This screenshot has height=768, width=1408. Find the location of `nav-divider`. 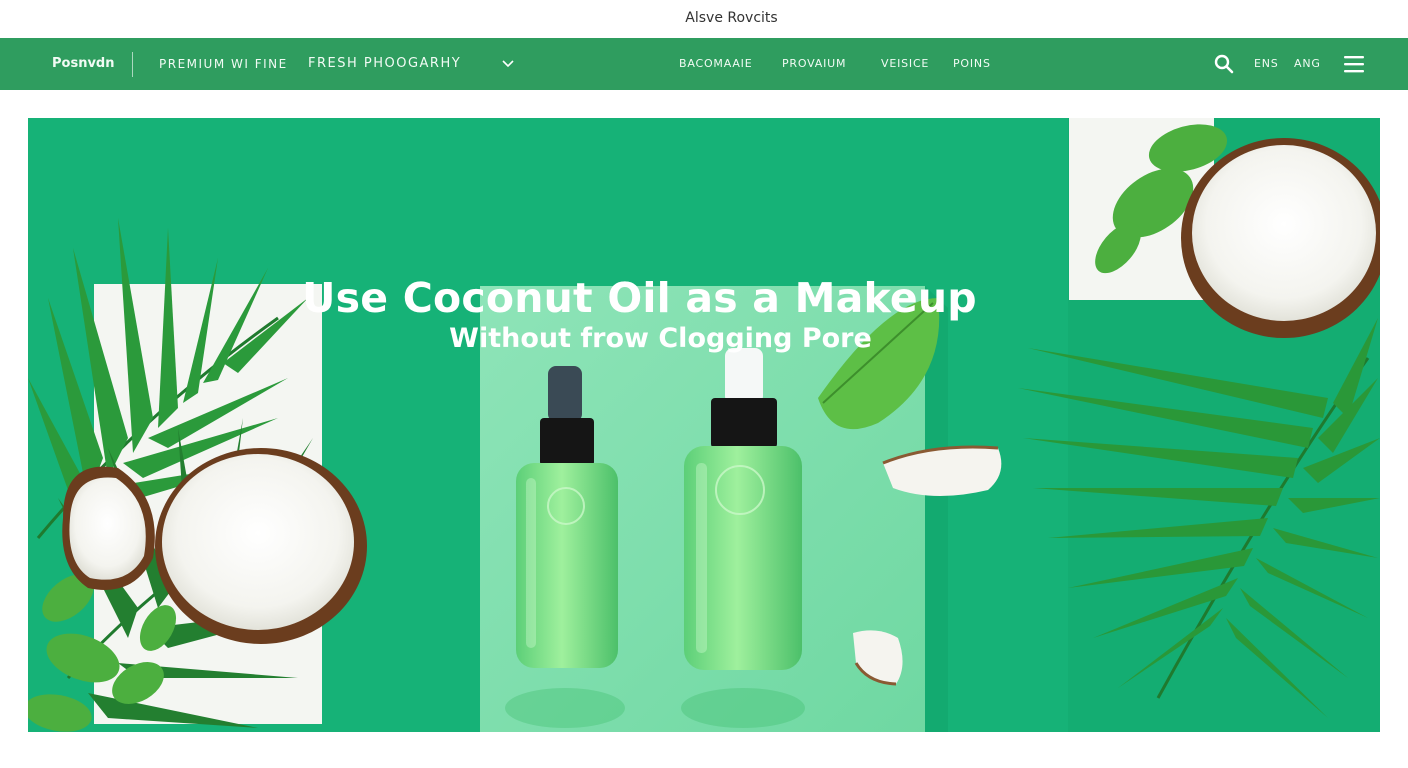

nav-divider is located at coordinates (132, 64).